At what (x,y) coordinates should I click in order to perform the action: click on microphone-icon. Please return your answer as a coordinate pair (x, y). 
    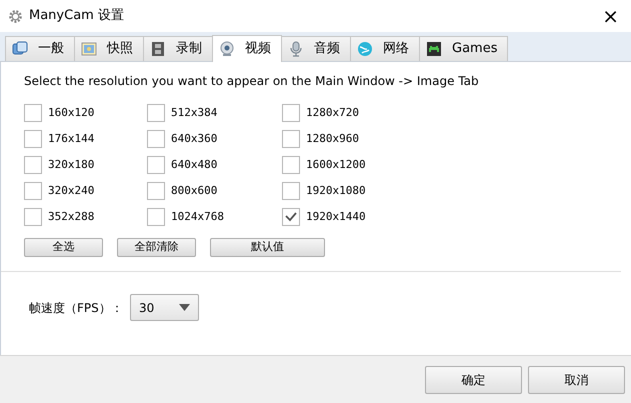
    Looking at the image, I should click on (296, 49).